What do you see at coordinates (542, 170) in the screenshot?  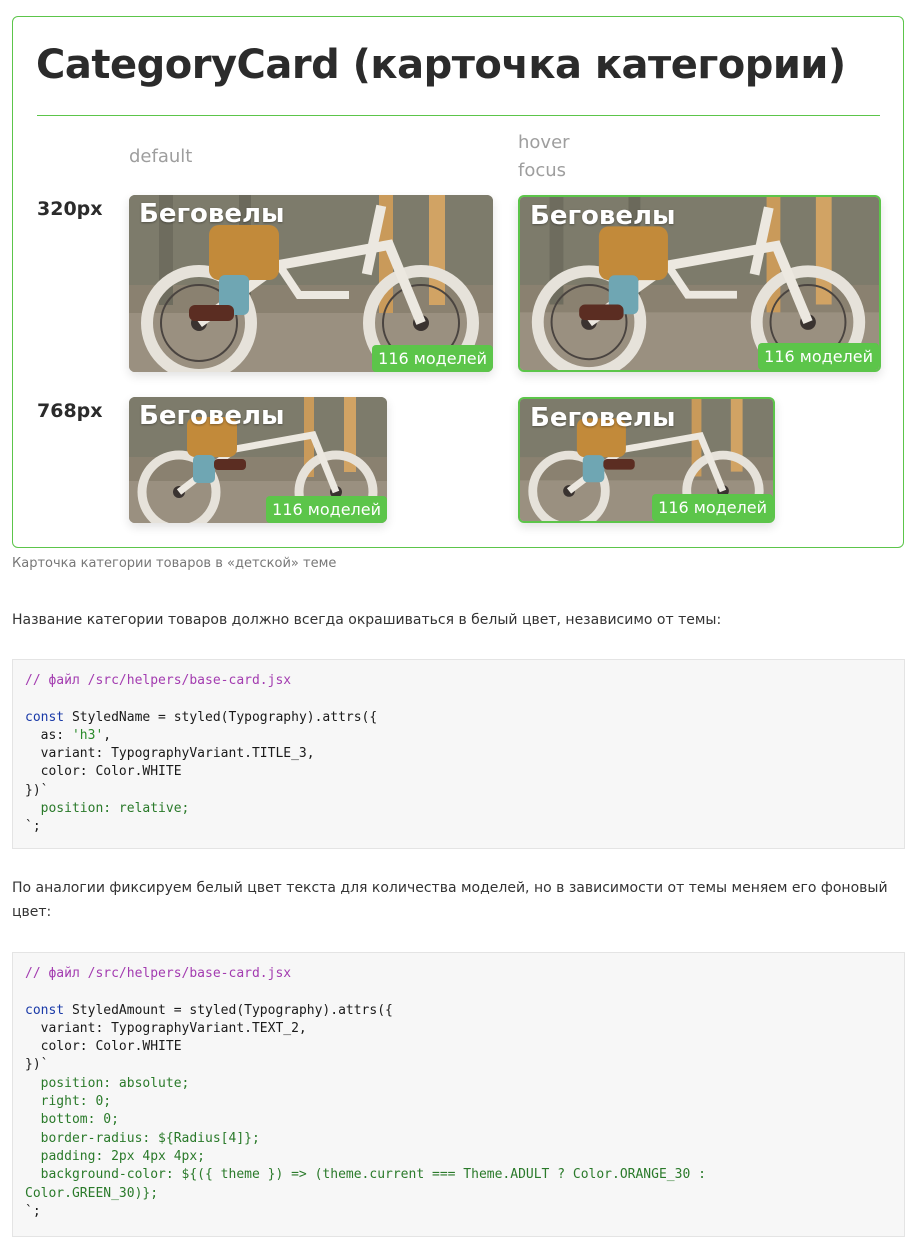 I see `state-label-focus: focus` at bounding box center [542, 170].